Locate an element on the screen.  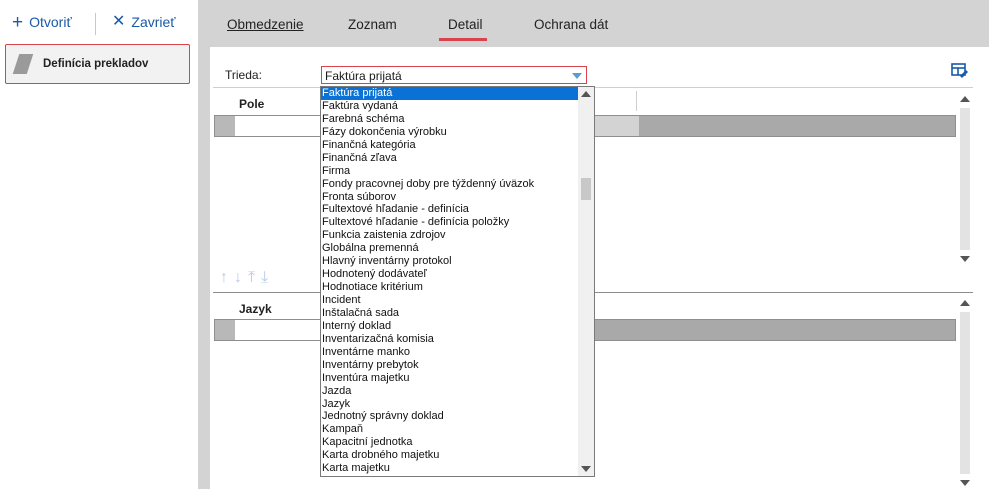
move-top-icon: ⤒ is located at coordinates (251, 278).